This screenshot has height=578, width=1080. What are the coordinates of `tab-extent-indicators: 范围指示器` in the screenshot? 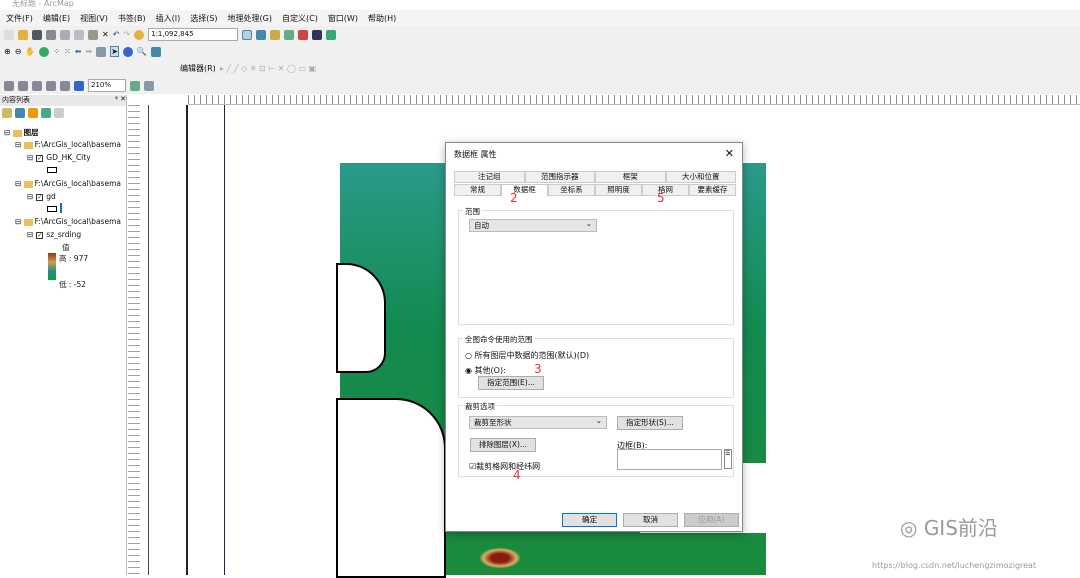 It's located at (559, 177).